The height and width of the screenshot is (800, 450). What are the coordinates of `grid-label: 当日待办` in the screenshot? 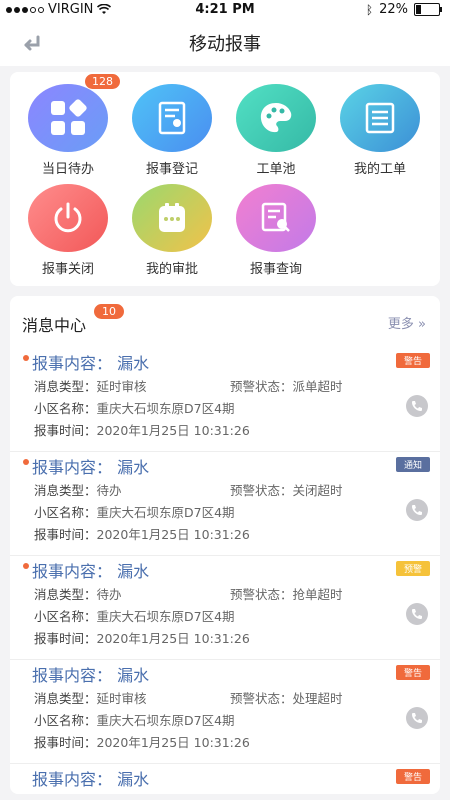 It's located at (67, 169).